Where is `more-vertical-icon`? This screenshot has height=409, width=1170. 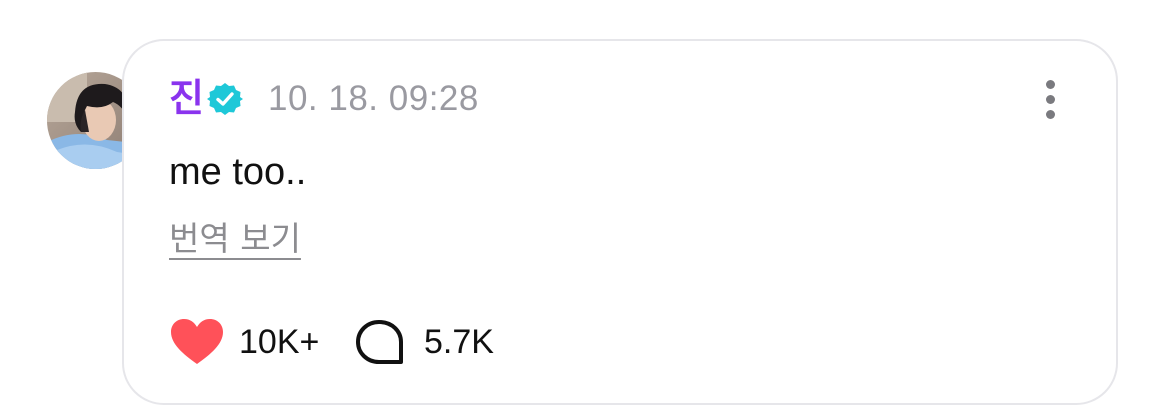
more-vertical-icon is located at coordinates (1050, 84).